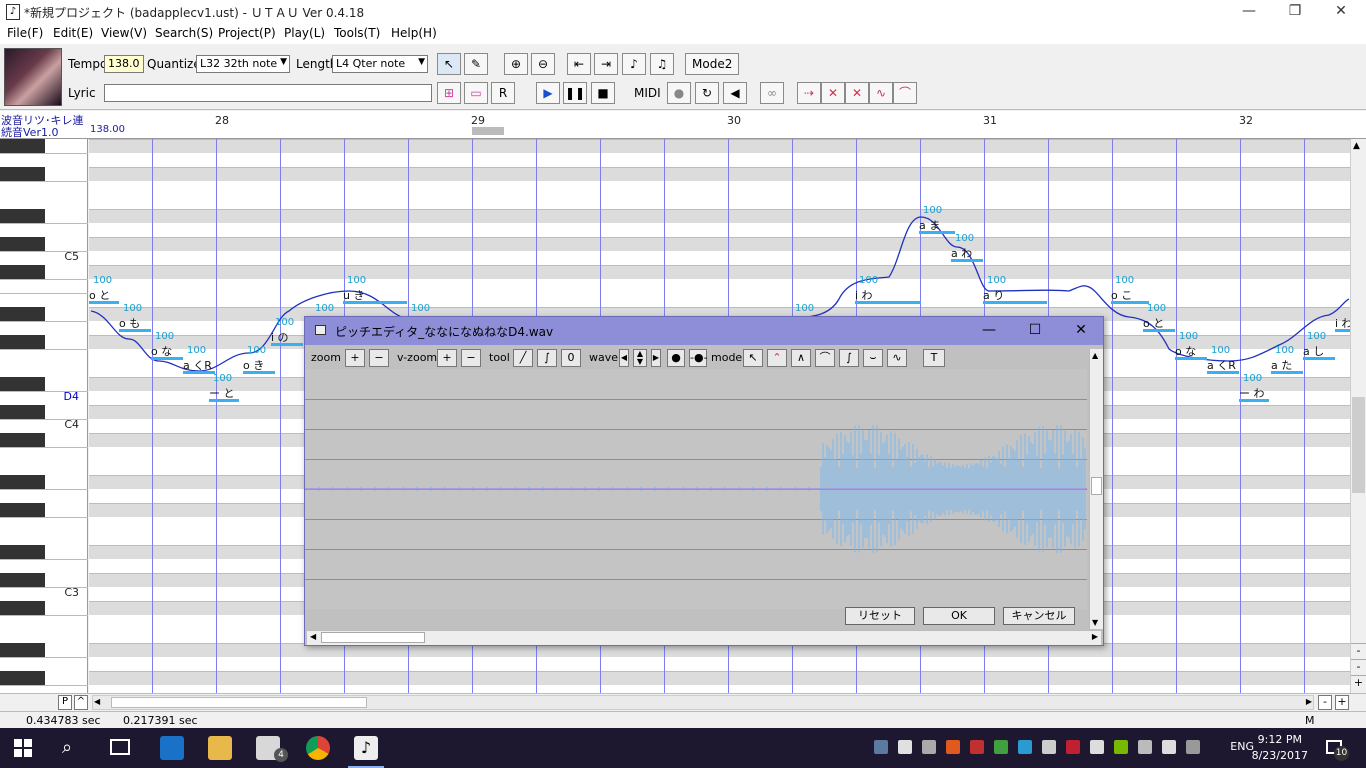 The image size is (1366, 768). What do you see at coordinates (65, 702) in the screenshot?
I see `p-button: P` at bounding box center [65, 702].